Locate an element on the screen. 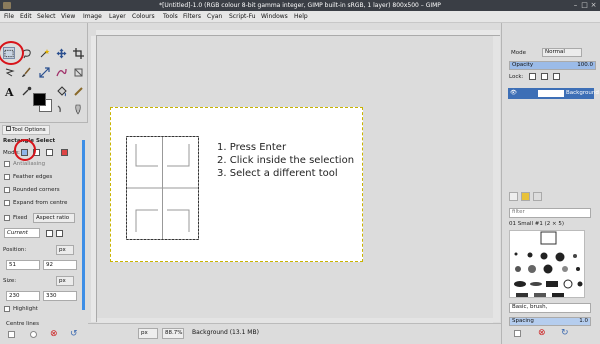  patterns-tab-icon is located at coordinates (525, 196).